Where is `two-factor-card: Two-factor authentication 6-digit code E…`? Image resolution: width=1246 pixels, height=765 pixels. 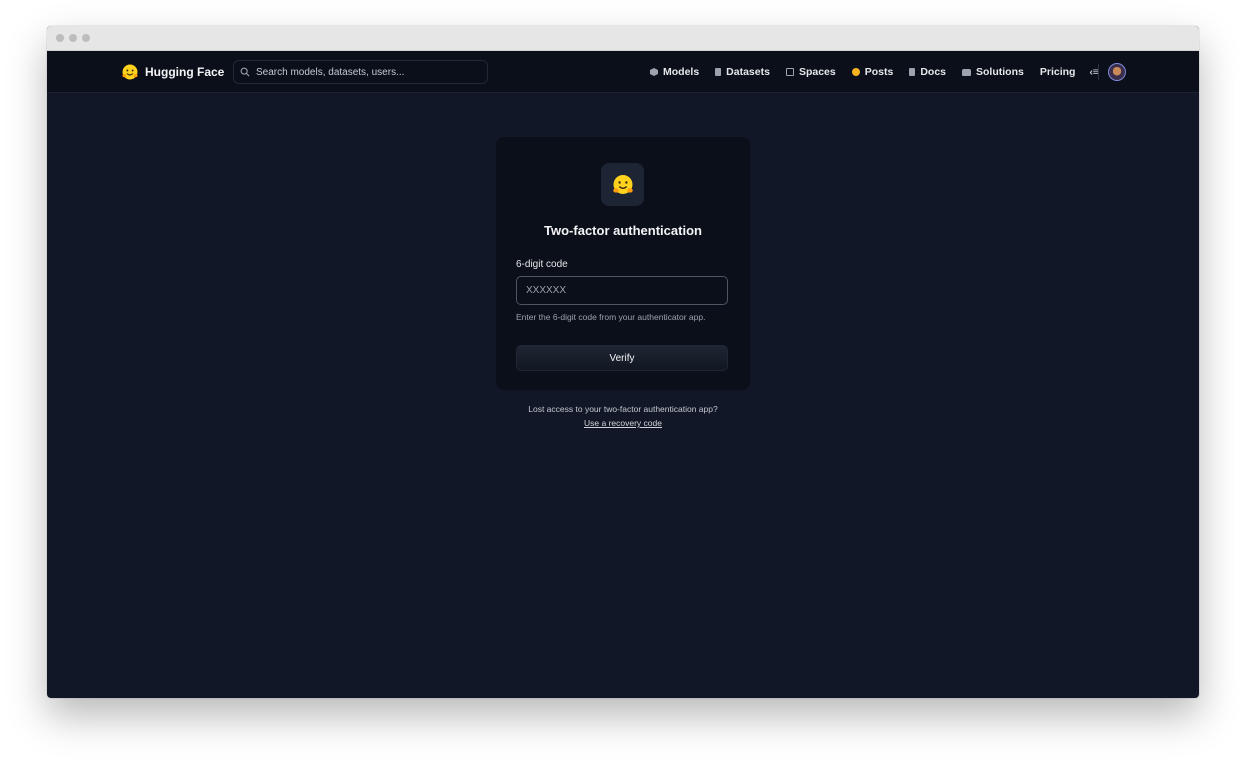
two-factor-card: Two-factor authentication 6-digit code E… is located at coordinates (623, 263).